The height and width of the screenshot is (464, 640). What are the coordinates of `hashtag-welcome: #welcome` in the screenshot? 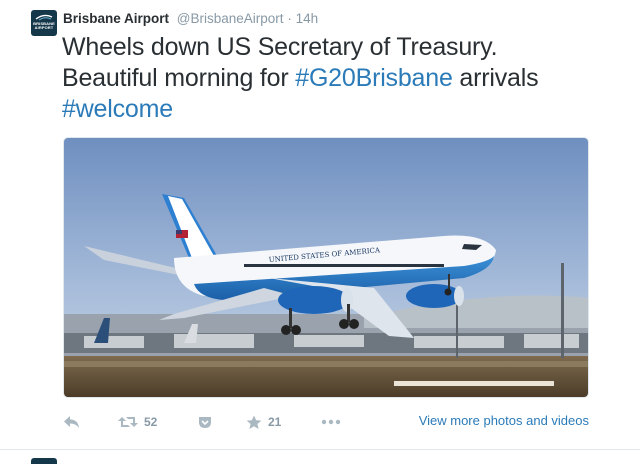 It's located at (117, 109).